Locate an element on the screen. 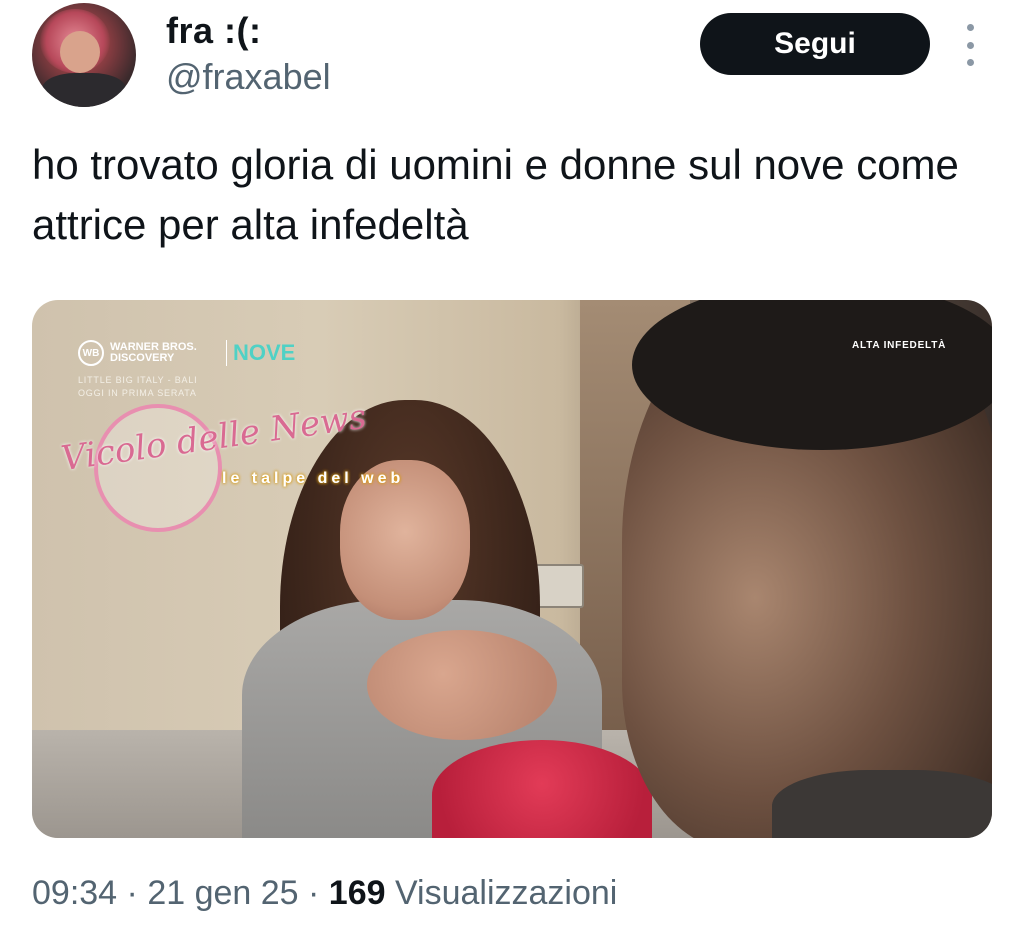  watermark-secondary: le talpe del web is located at coordinates (313, 478).